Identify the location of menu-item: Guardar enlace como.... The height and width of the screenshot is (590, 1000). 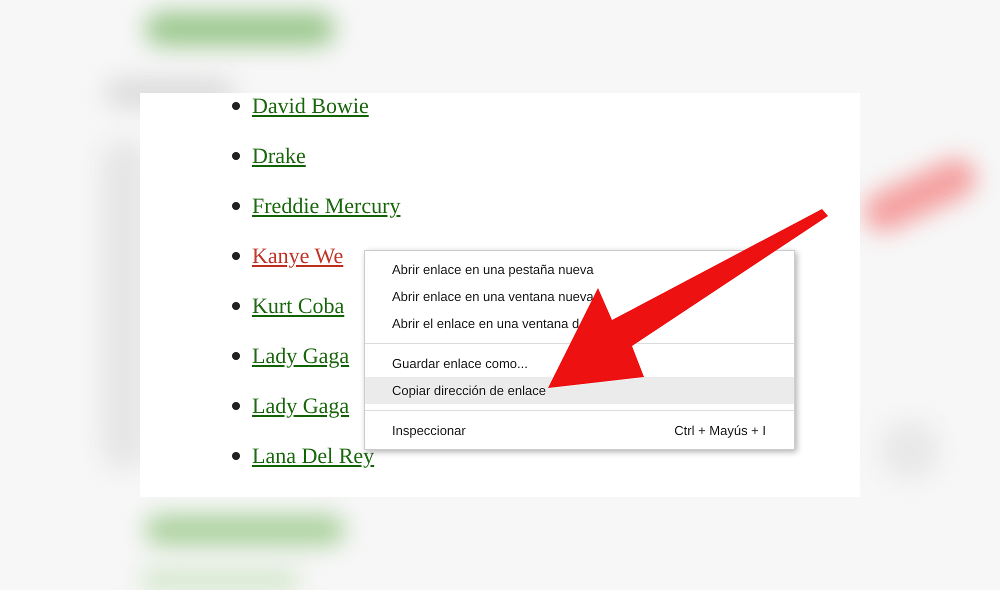
(579, 363).